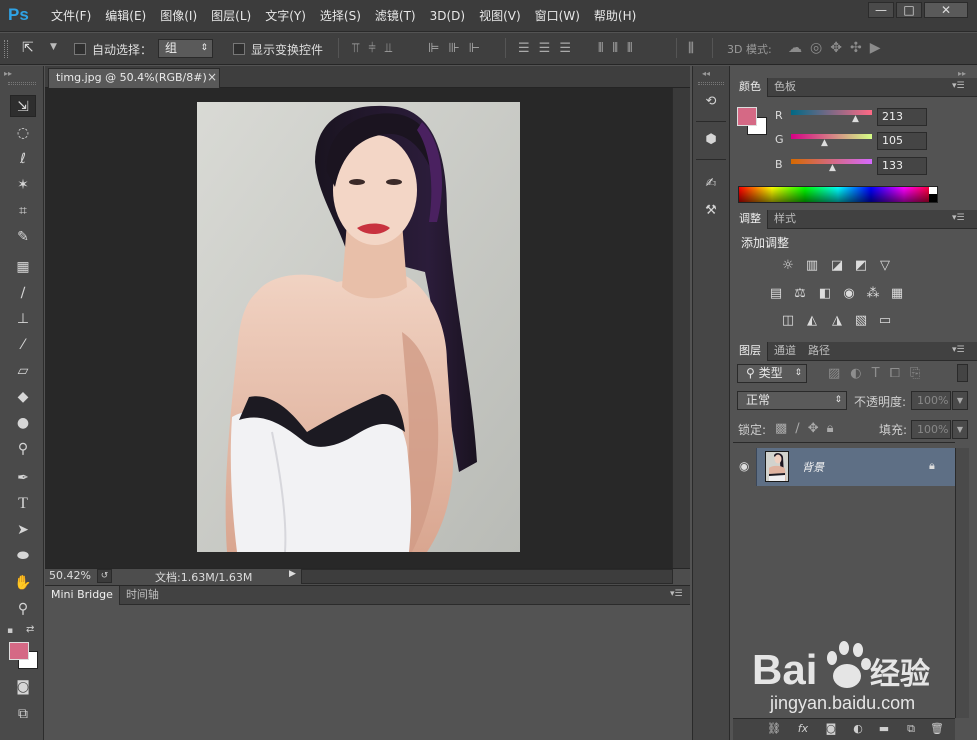 This screenshot has width=977, height=740. Describe the element at coordinates (340, 16) in the screenshot. I see `menu-select: 选择(S)` at that location.